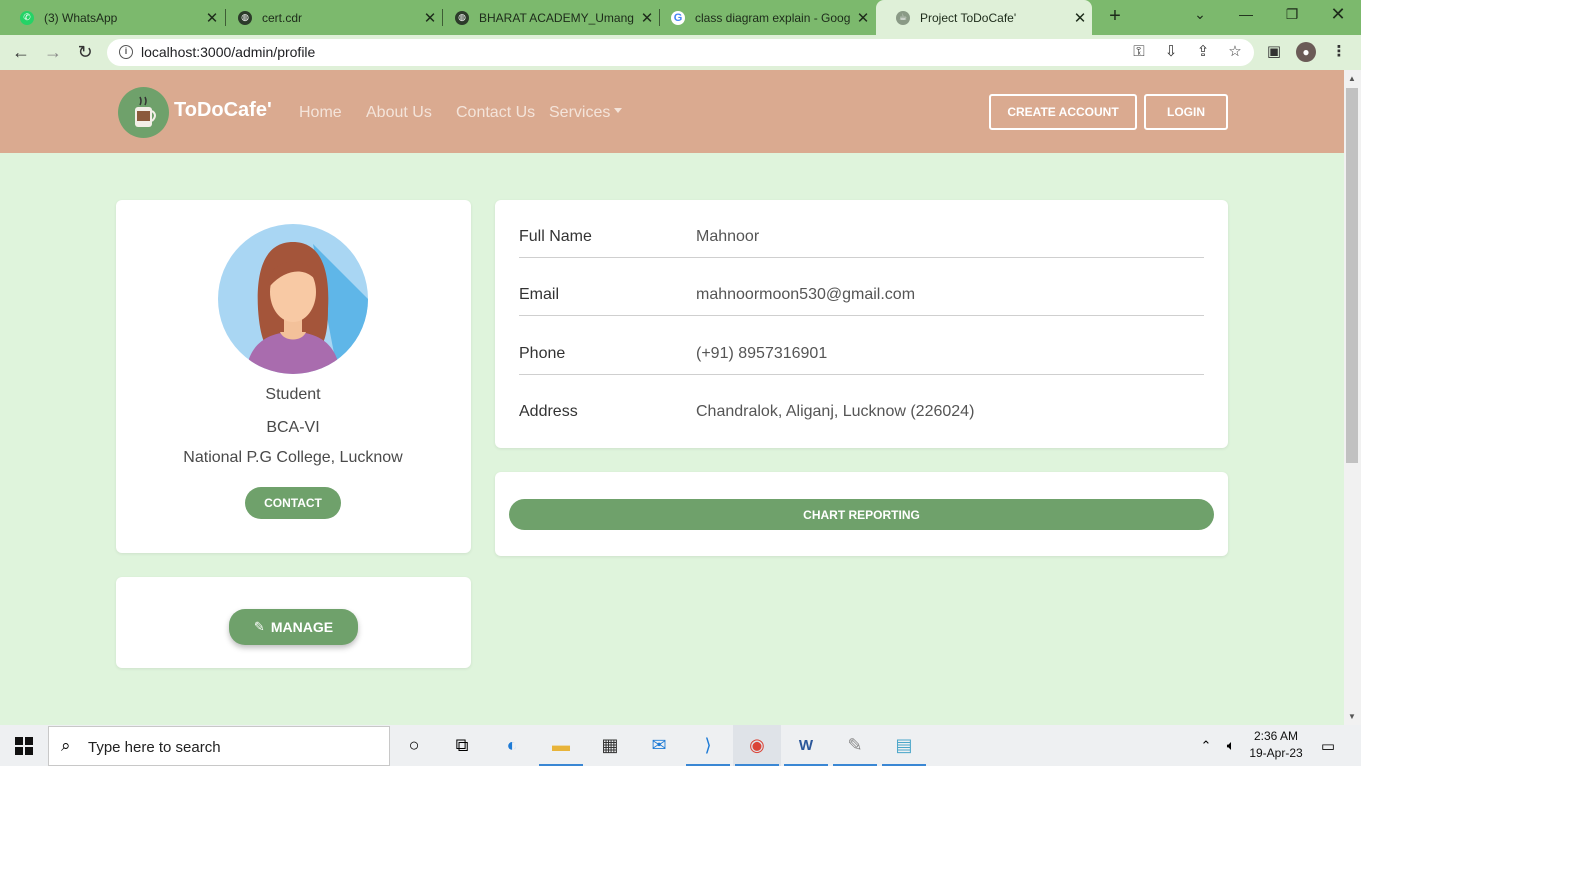 The image size is (1574, 892). What do you see at coordinates (320, 113) in the screenshot?
I see `nav-home: Home` at bounding box center [320, 113].